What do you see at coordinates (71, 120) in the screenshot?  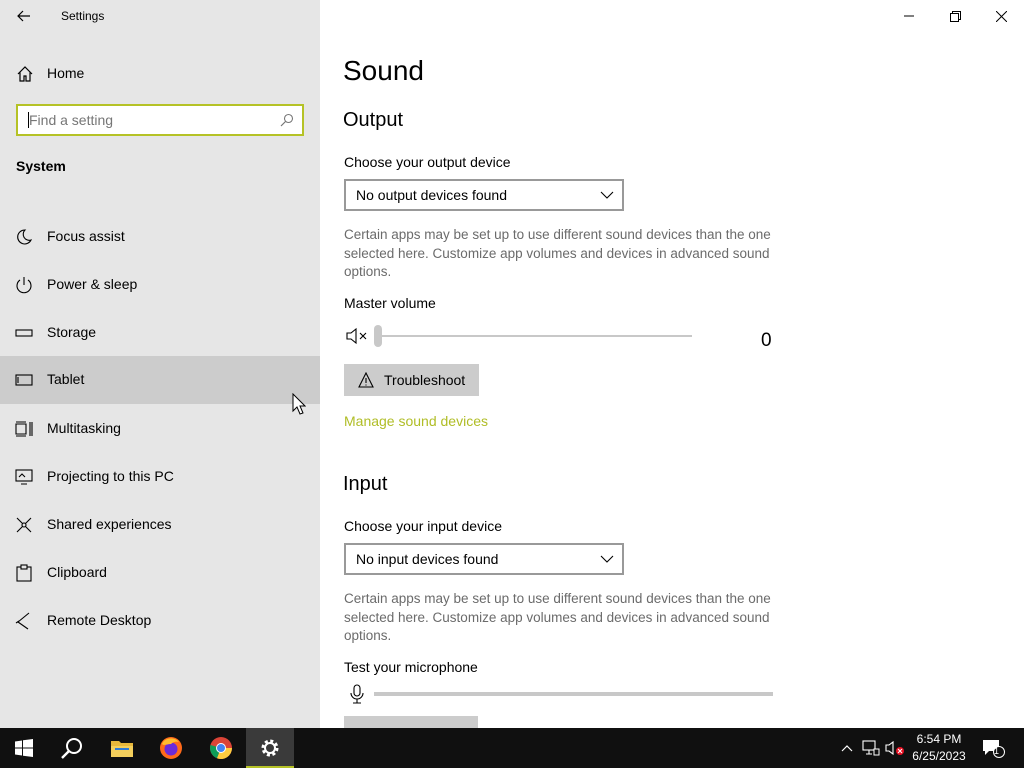 I see `search-placeholder: Find a setting` at bounding box center [71, 120].